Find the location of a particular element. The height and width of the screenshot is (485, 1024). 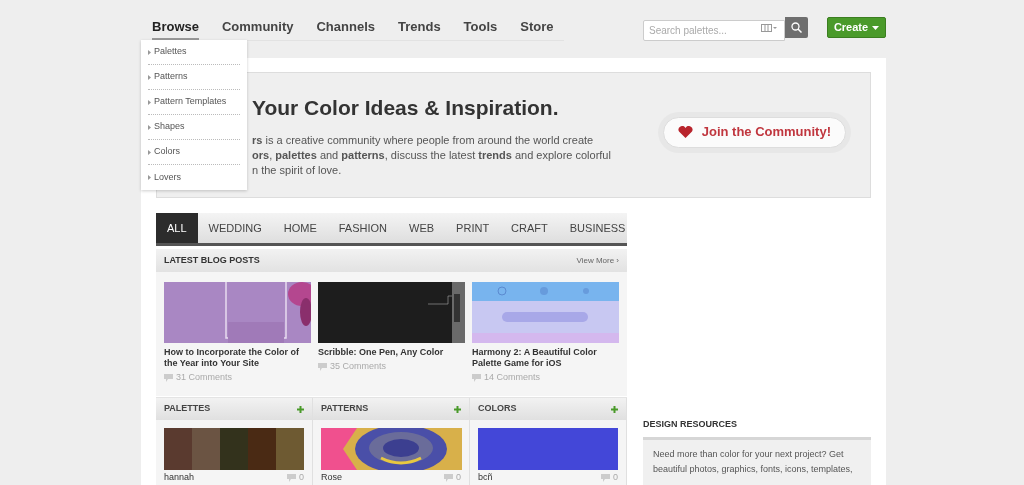

nav-tab: Store is located at coordinates (537, 28).